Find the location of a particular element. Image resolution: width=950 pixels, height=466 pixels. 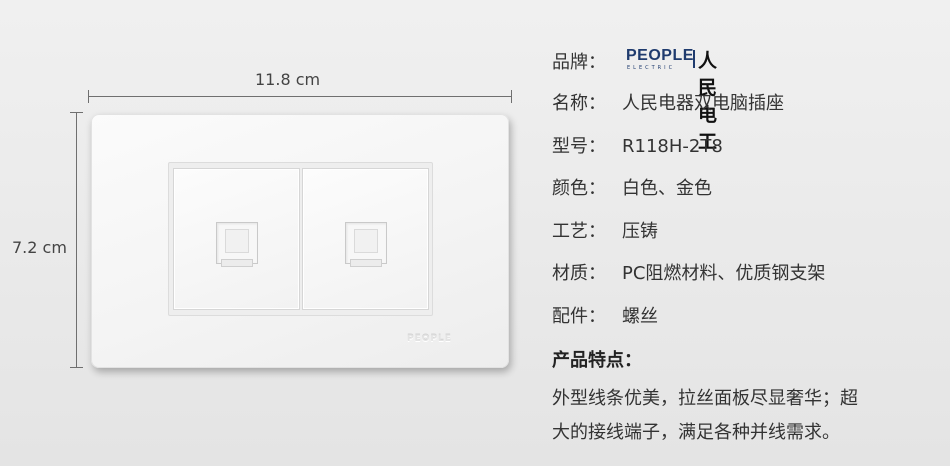

spec-row-name: 名称： 人民电器双电脑插座 is located at coordinates (668, 102).